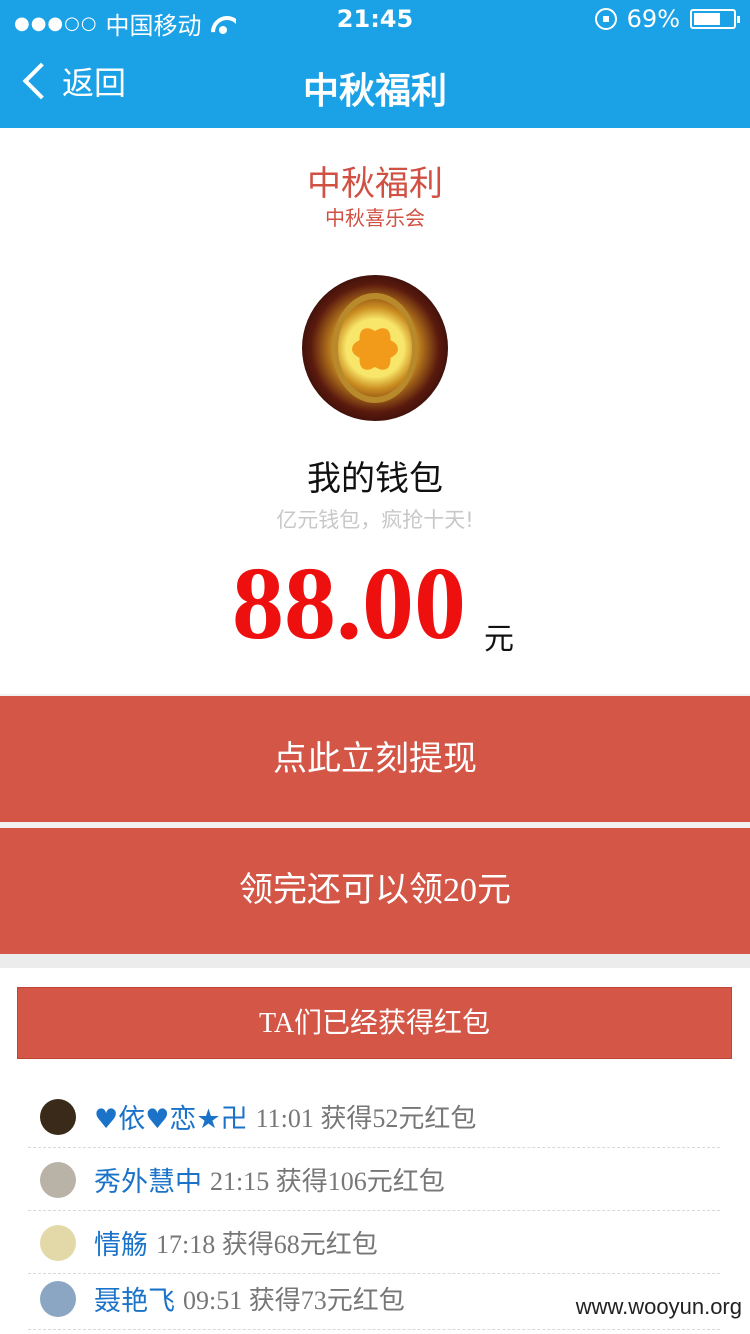 Image resolution: width=750 pixels, height=1334 pixels. Describe the element at coordinates (374, 91) in the screenshot. I see `nav-title: 中秋福利` at that location.